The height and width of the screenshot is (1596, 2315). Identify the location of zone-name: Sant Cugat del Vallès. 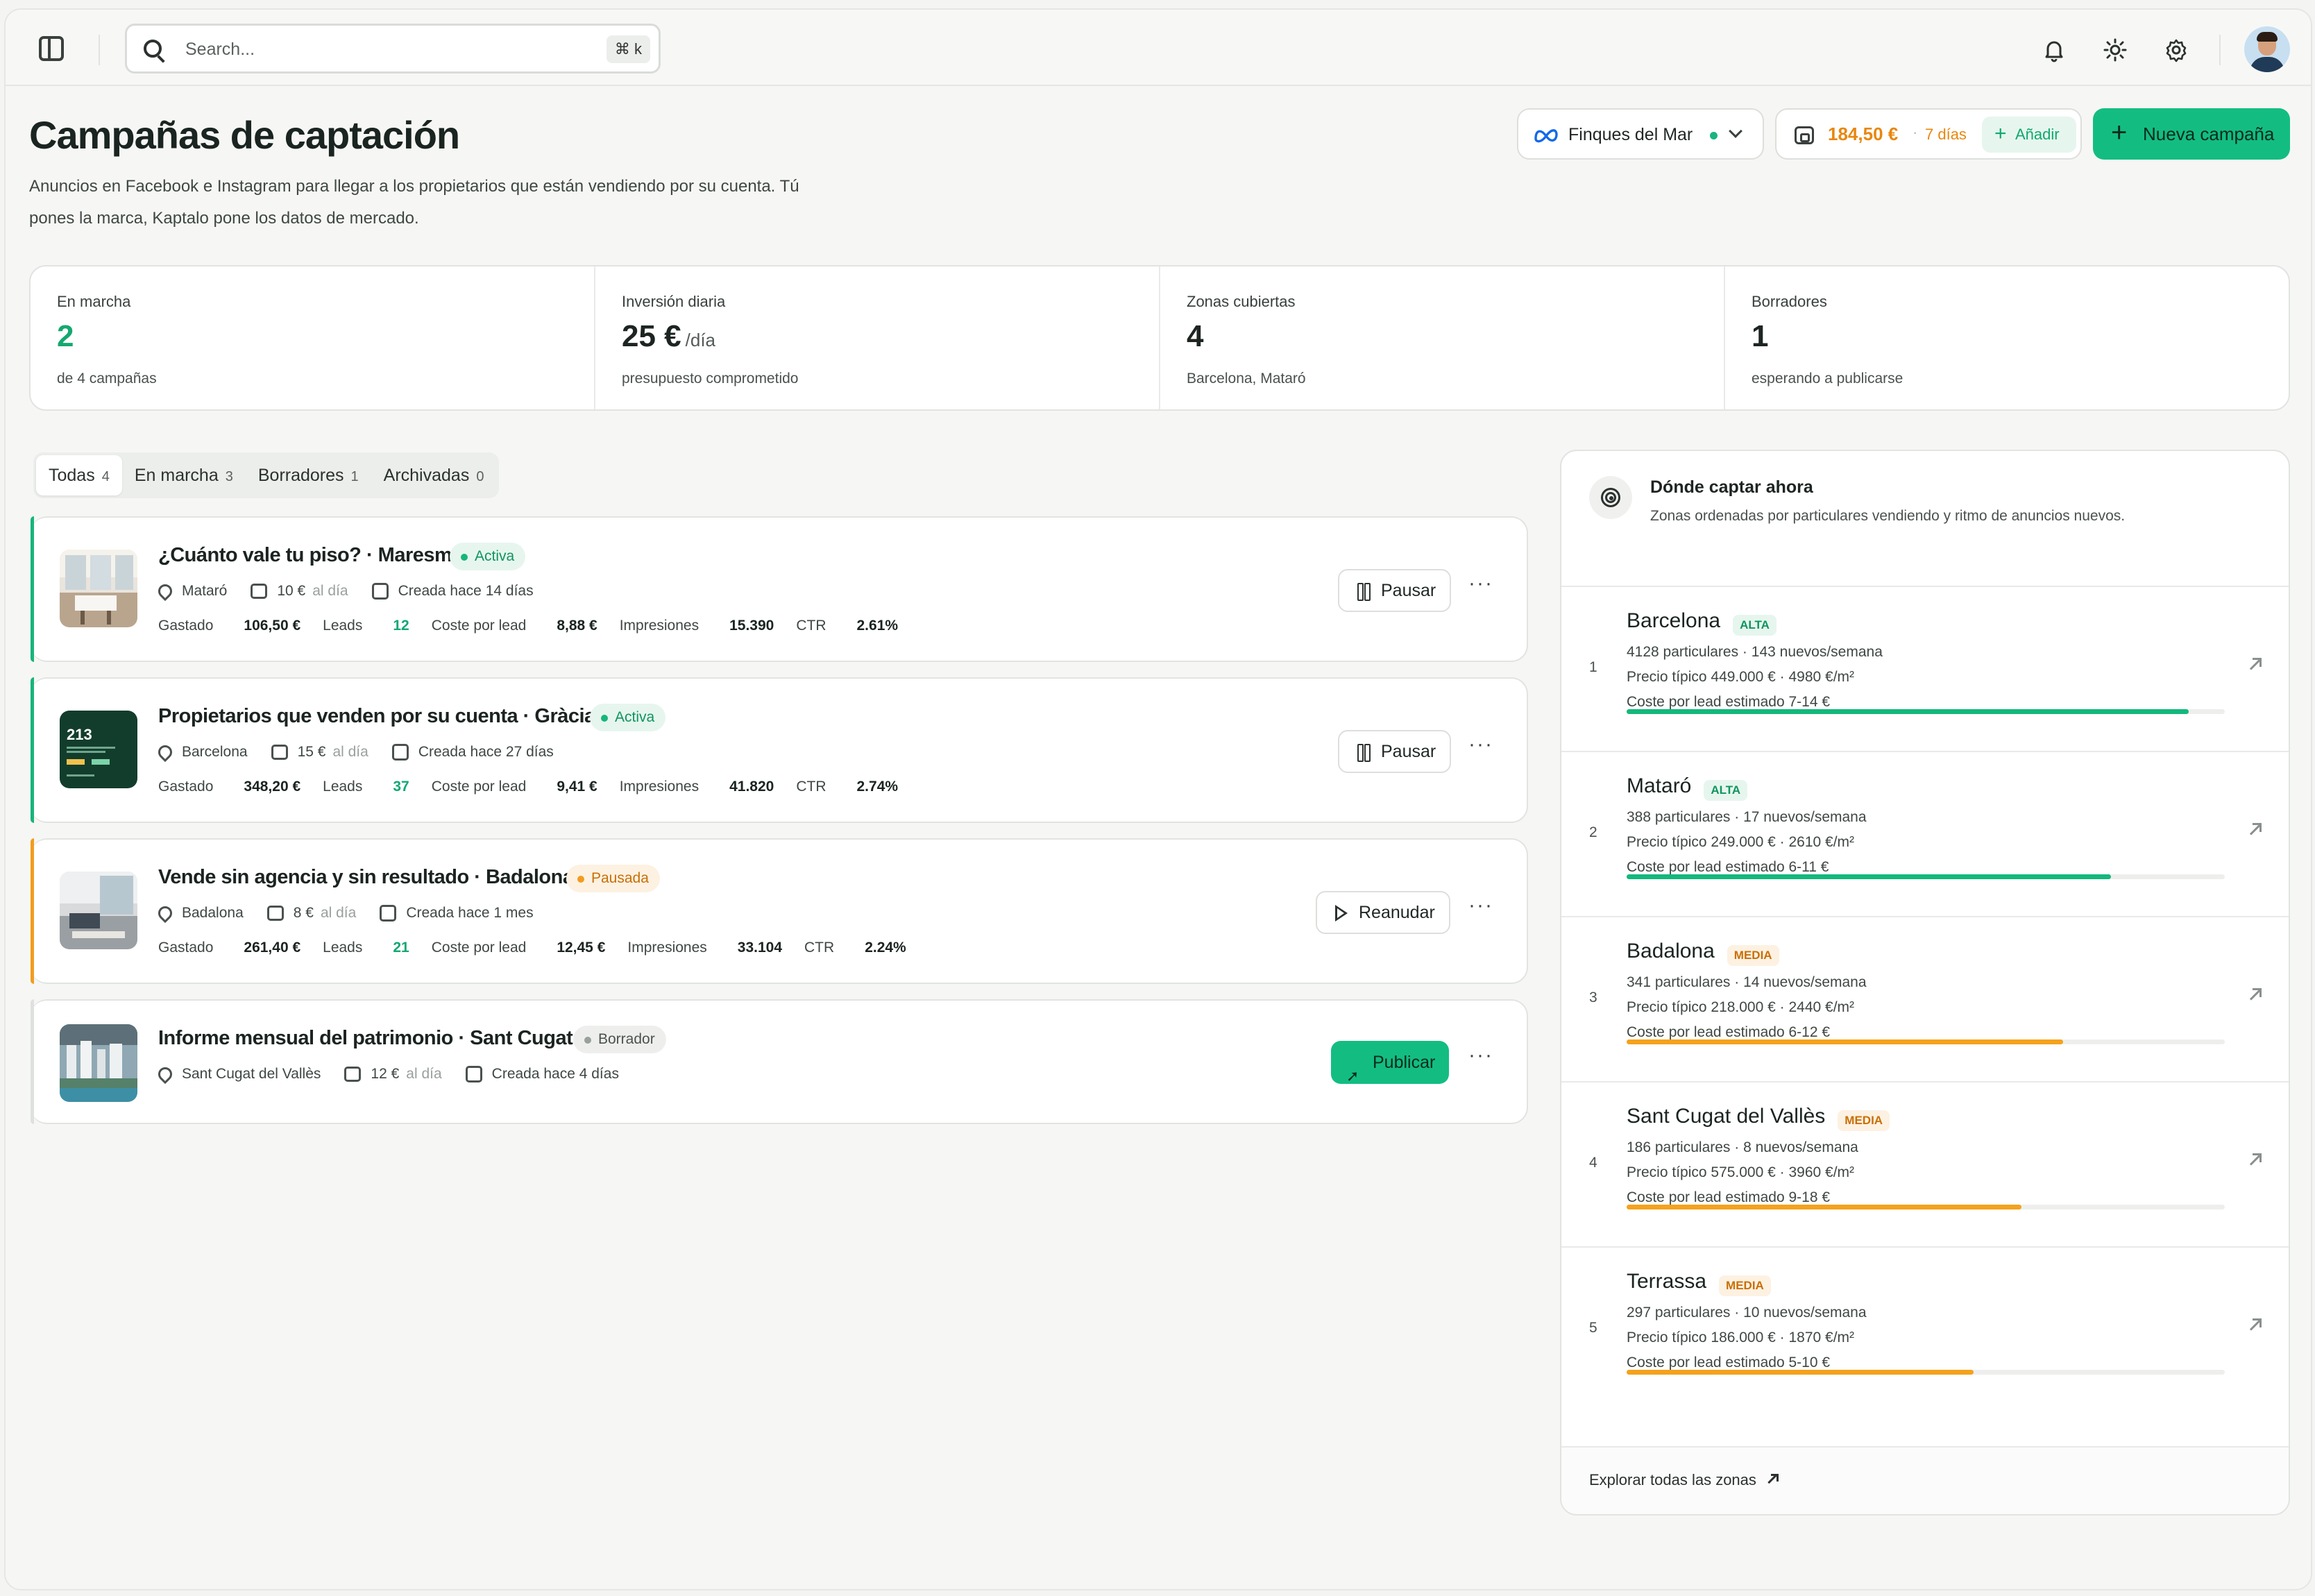
(1726, 1116).